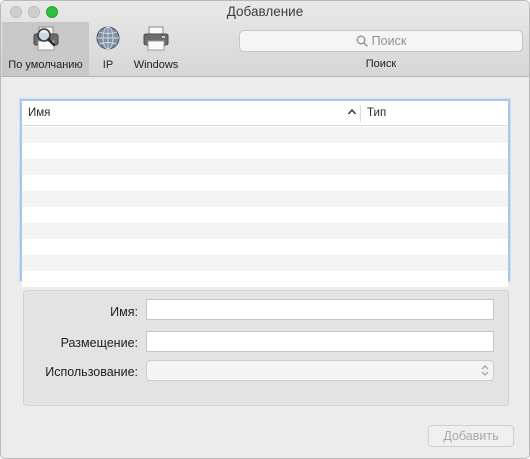 The height and width of the screenshot is (459, 530). What do you see at coordinates (362, 41) in the screenshot?
I see `magnifier-icon` at bounding box center [362, 41].